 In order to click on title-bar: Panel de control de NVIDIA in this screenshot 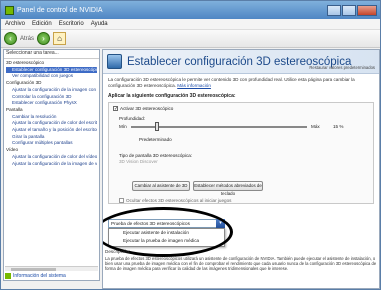, I will do `click(190, 10)`.